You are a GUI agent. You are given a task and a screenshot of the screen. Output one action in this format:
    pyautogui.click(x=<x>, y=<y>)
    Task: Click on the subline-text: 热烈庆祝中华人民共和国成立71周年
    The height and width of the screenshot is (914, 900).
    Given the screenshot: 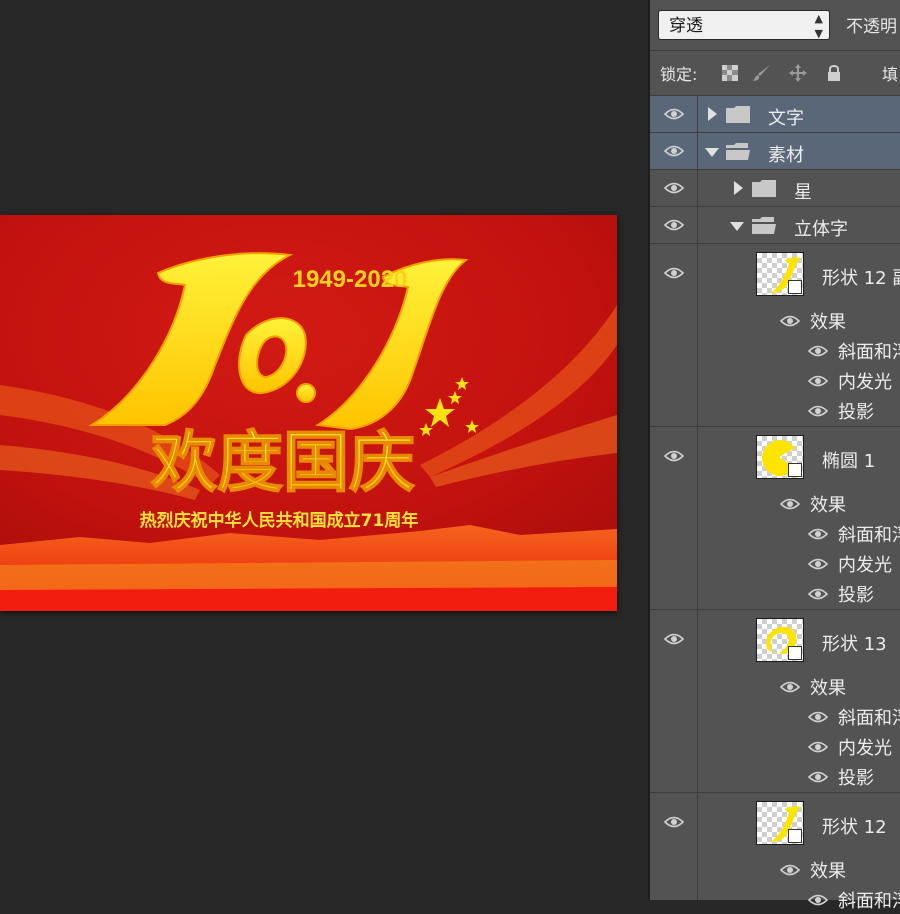 What is the action you would take?
    pyautogui.click(x=279, y=520)
    